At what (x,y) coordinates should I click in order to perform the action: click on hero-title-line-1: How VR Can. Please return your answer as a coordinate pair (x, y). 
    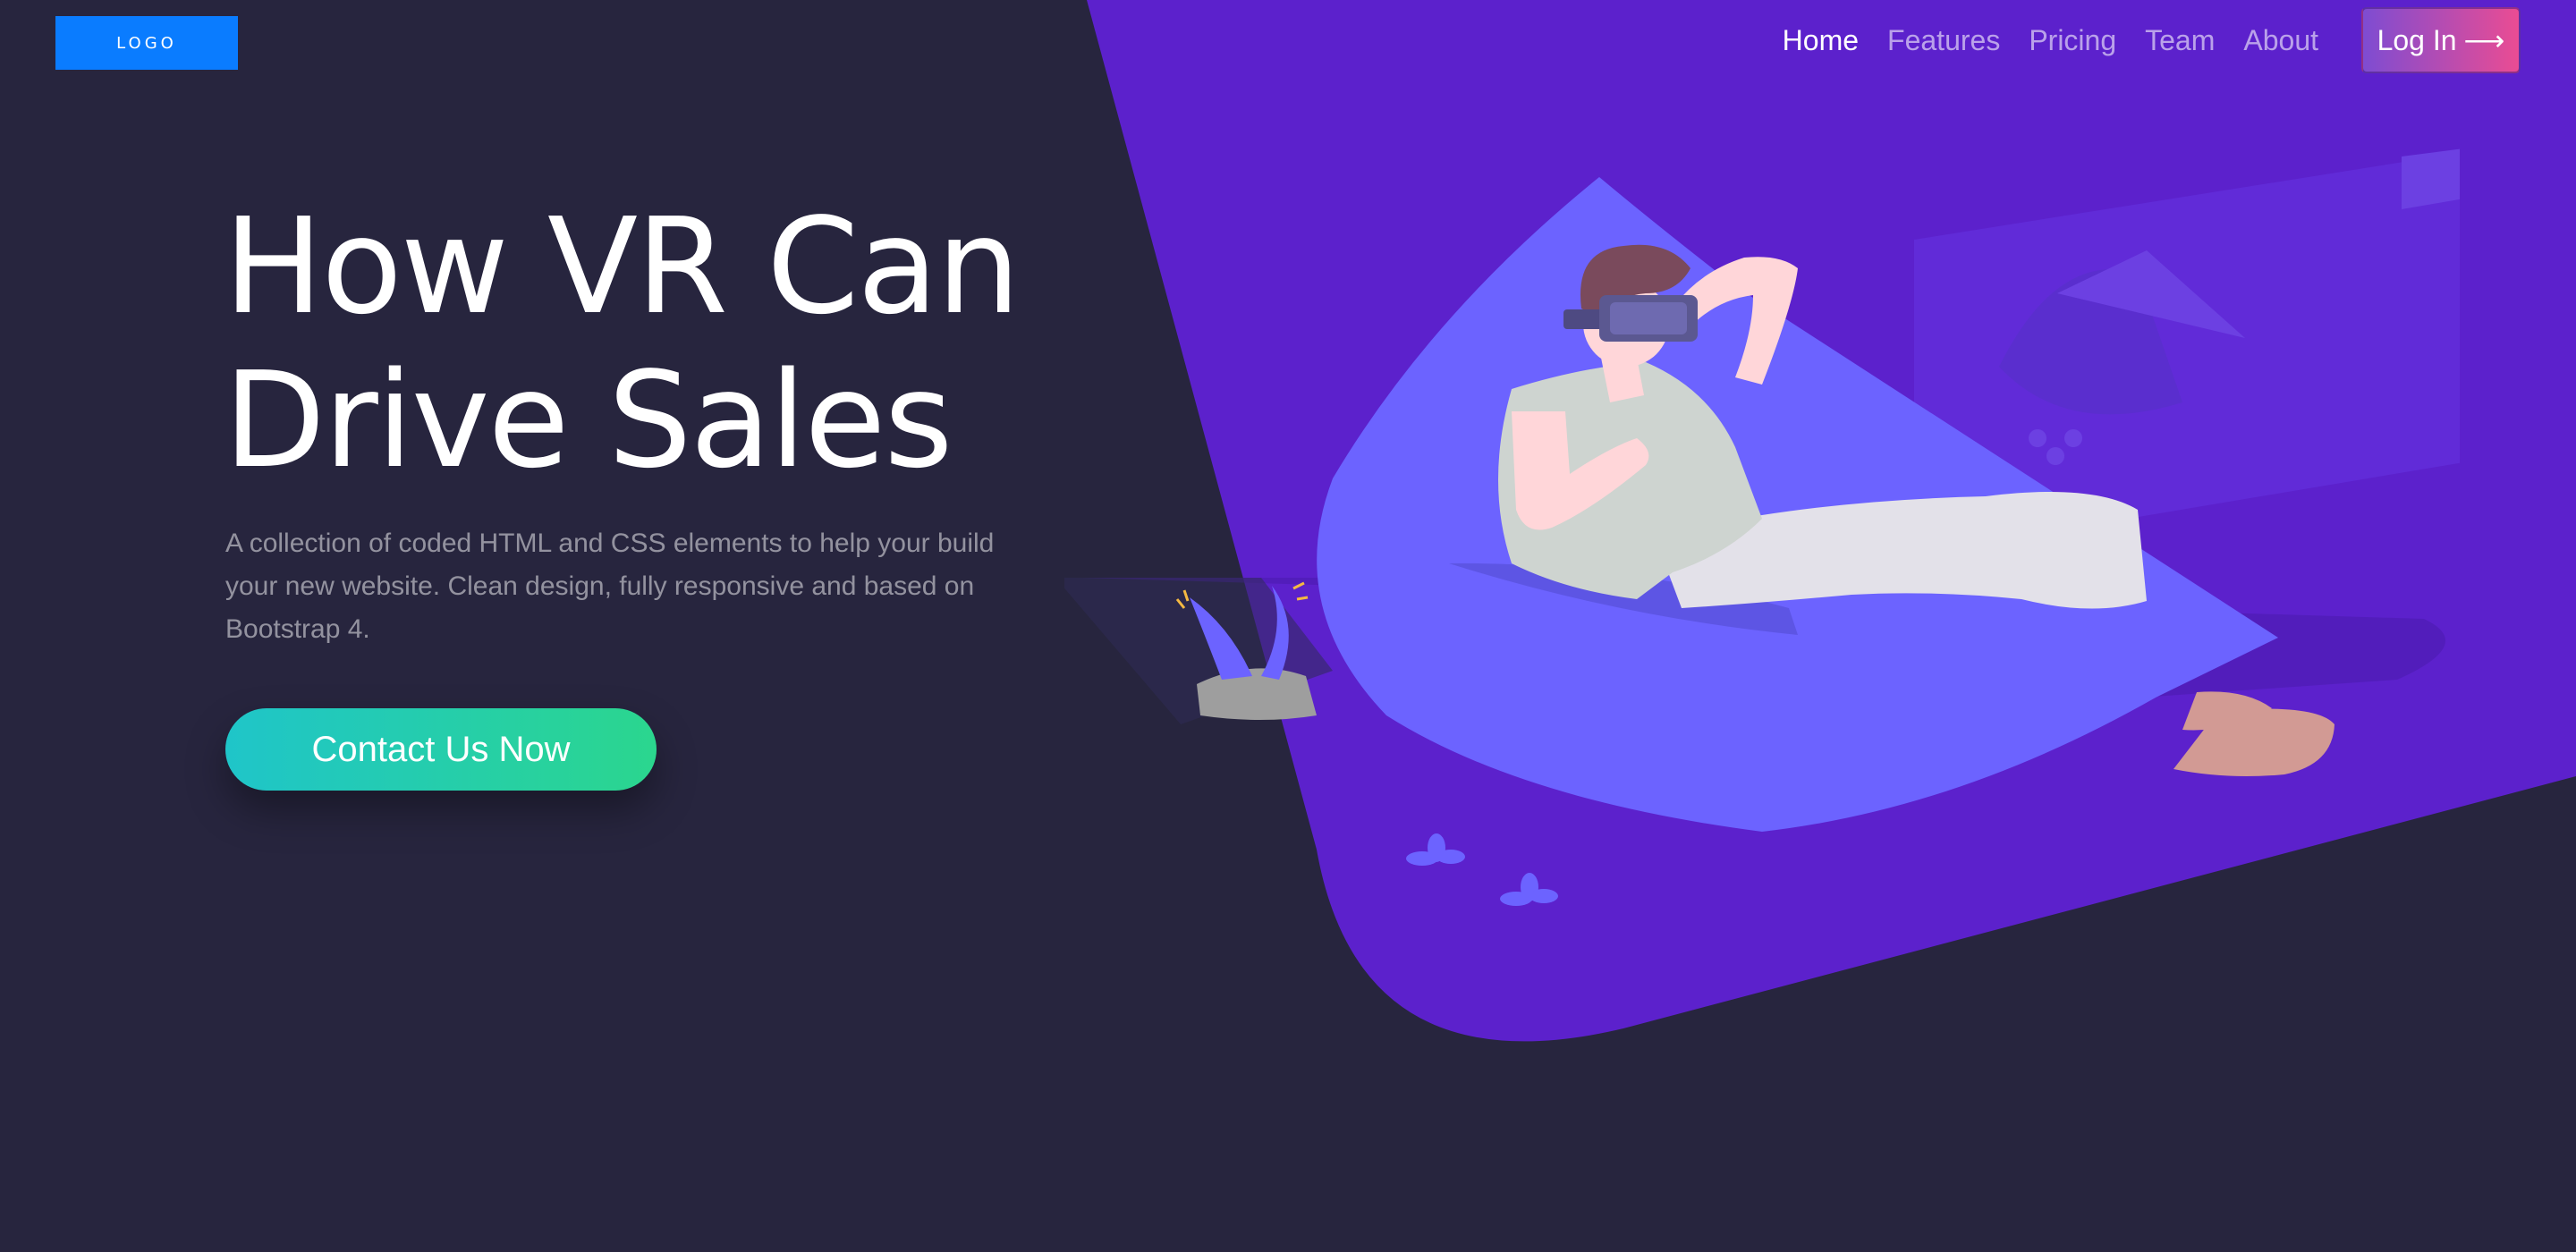
    Looking at the image, I should click on (622, 266).